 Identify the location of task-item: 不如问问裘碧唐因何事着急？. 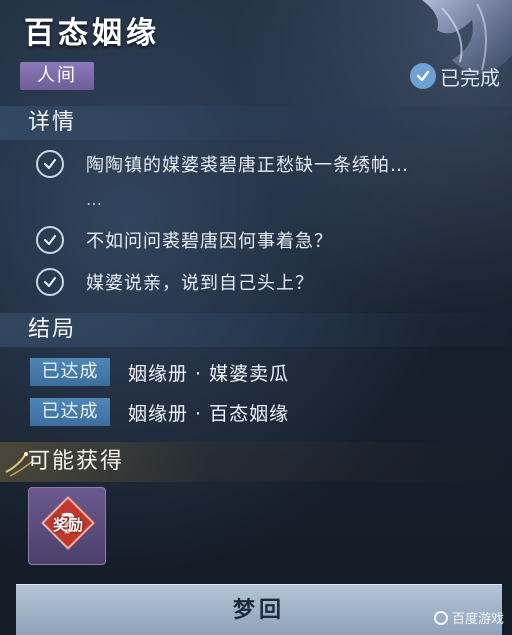
(184, 240).